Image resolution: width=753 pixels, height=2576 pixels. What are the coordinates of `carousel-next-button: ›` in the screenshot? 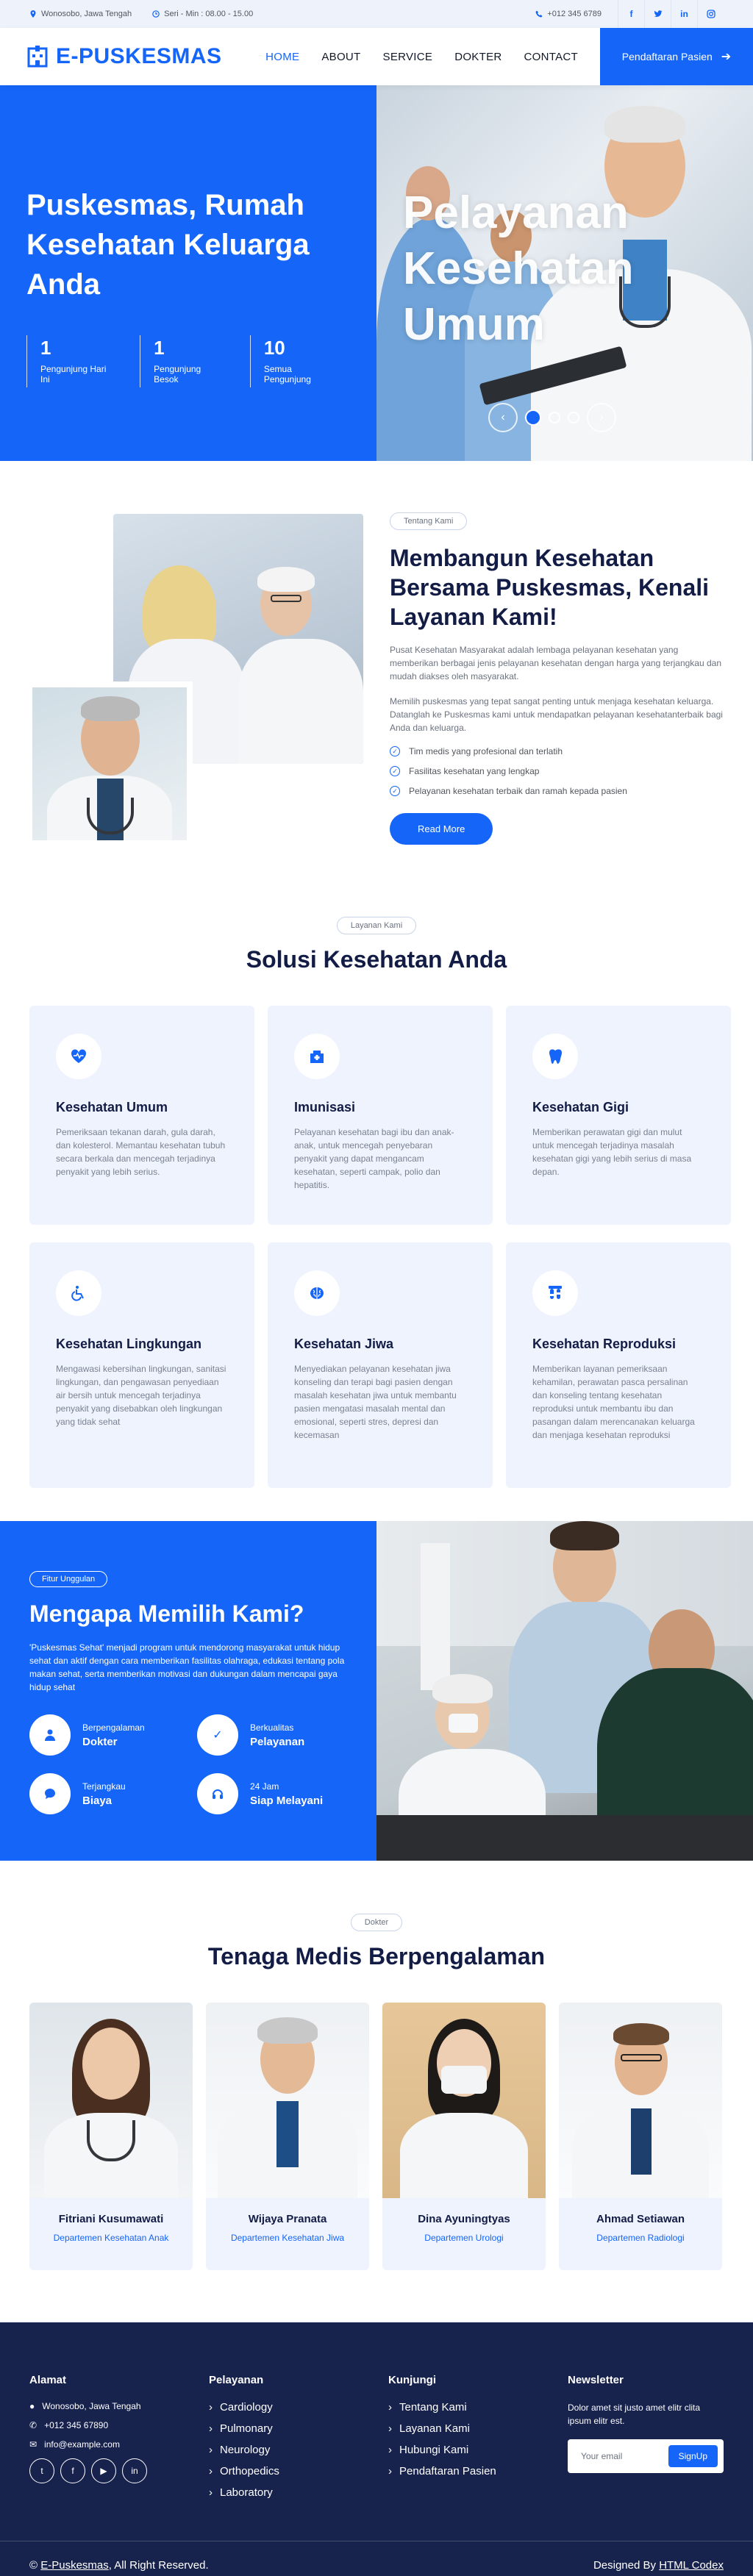 It's located at (601, 417).